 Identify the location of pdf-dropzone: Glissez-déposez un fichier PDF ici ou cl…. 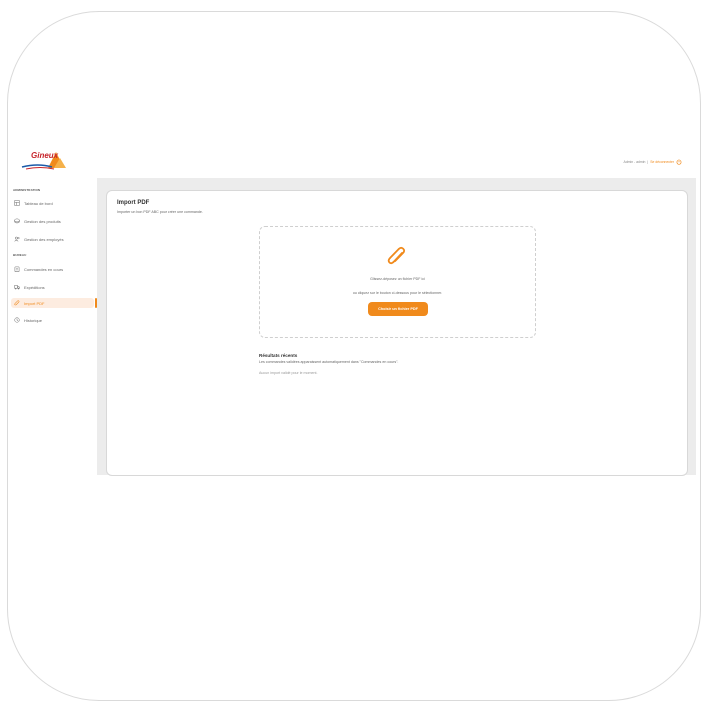
(397, 282).